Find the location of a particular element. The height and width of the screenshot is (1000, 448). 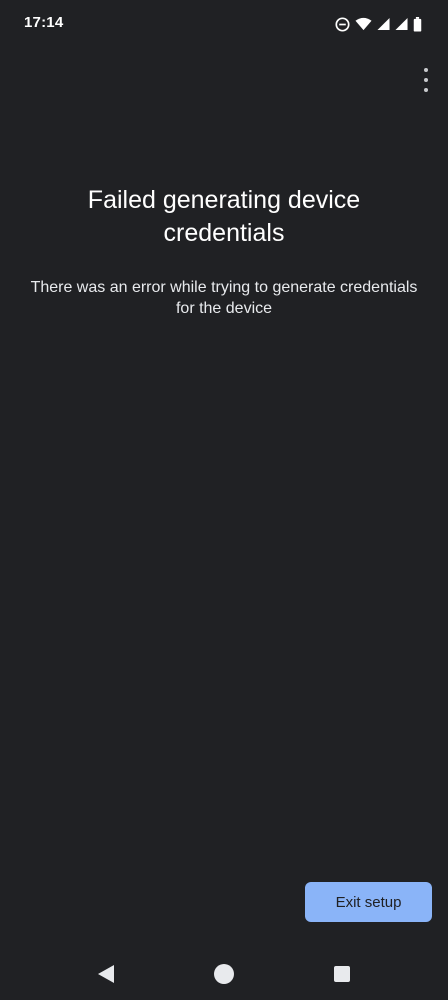

page-title: Failed generating device credentials is located at coordinates (224, 216).